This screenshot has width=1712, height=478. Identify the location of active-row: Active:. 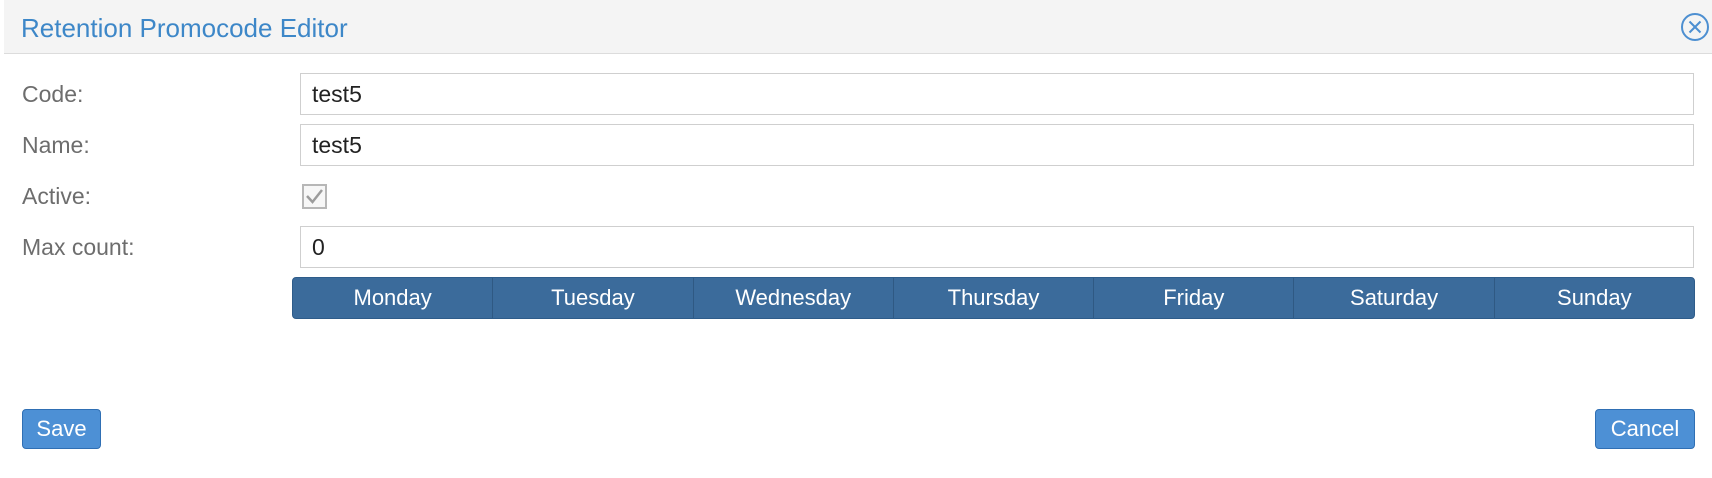
(856, 196).